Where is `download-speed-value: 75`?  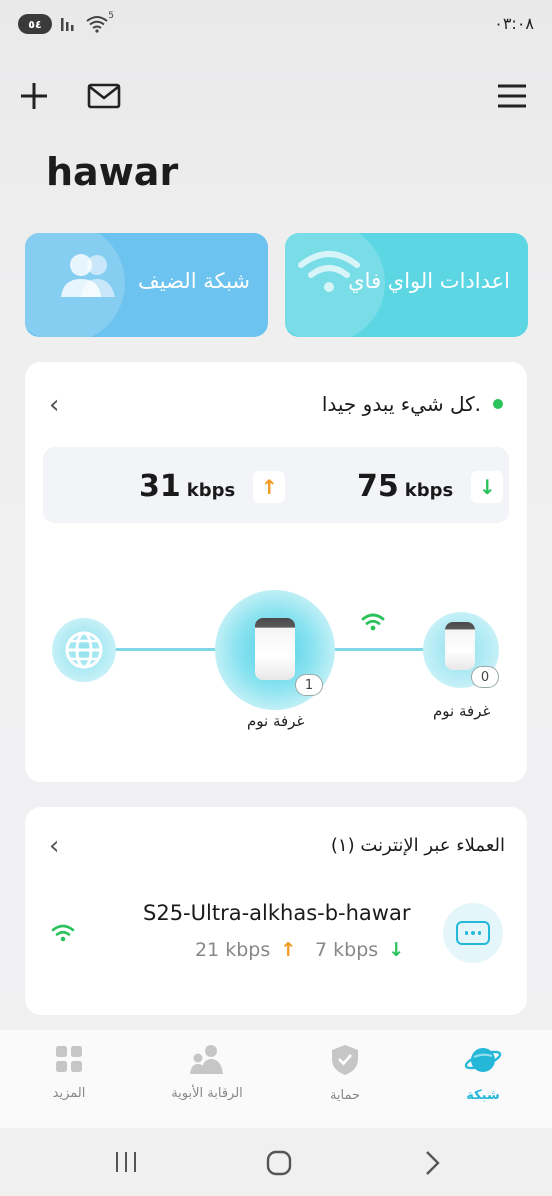 download-speed-value: 75 is located at coordinates (378, 486).